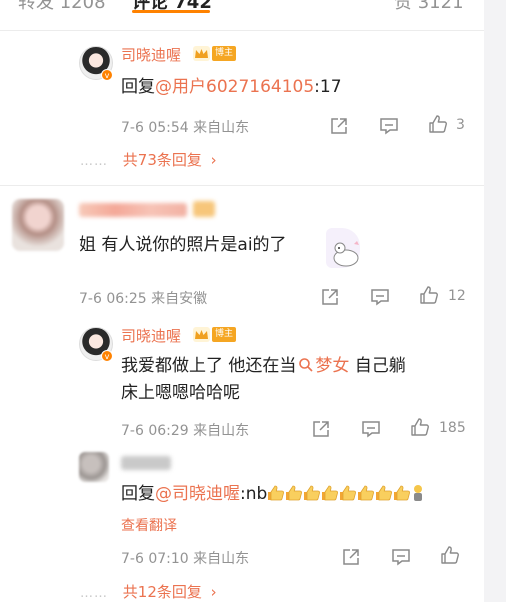  Describe the element at coordinates (185, 431) in the screenshot. I see `timestamp-location: 7-6 06:29 来自山东` at that location.